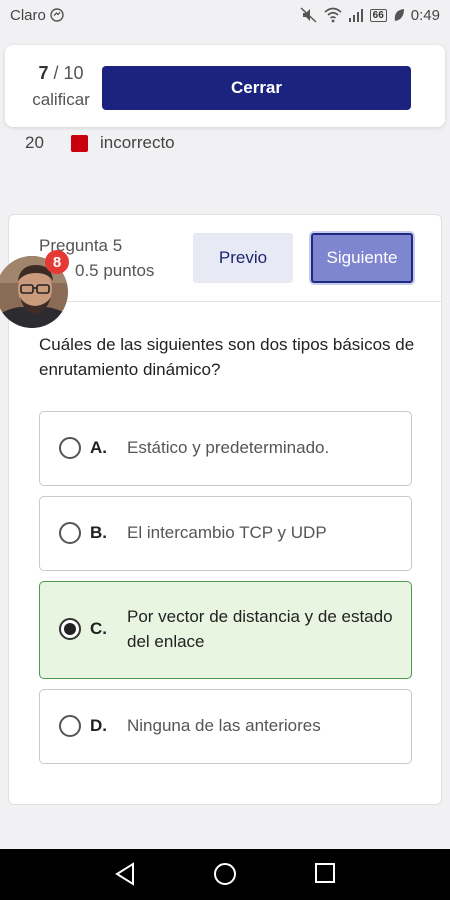 The height and width of the screenshot is (900, 450). I want to click on system-nav-bar, so click(225, 874).